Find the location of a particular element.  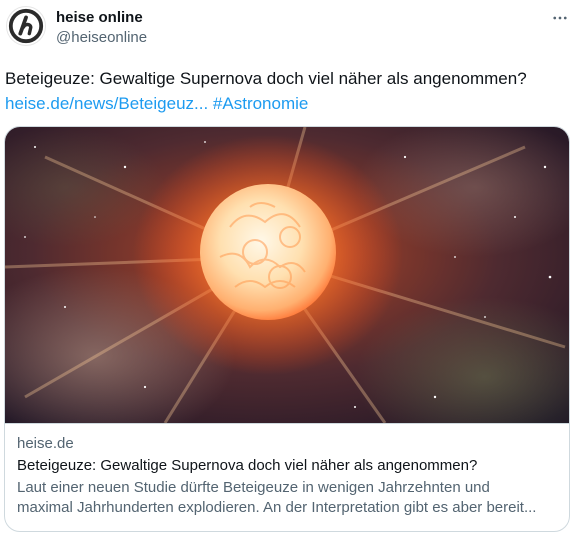

card-domain: heise.de is located at coordinates (45, 443).